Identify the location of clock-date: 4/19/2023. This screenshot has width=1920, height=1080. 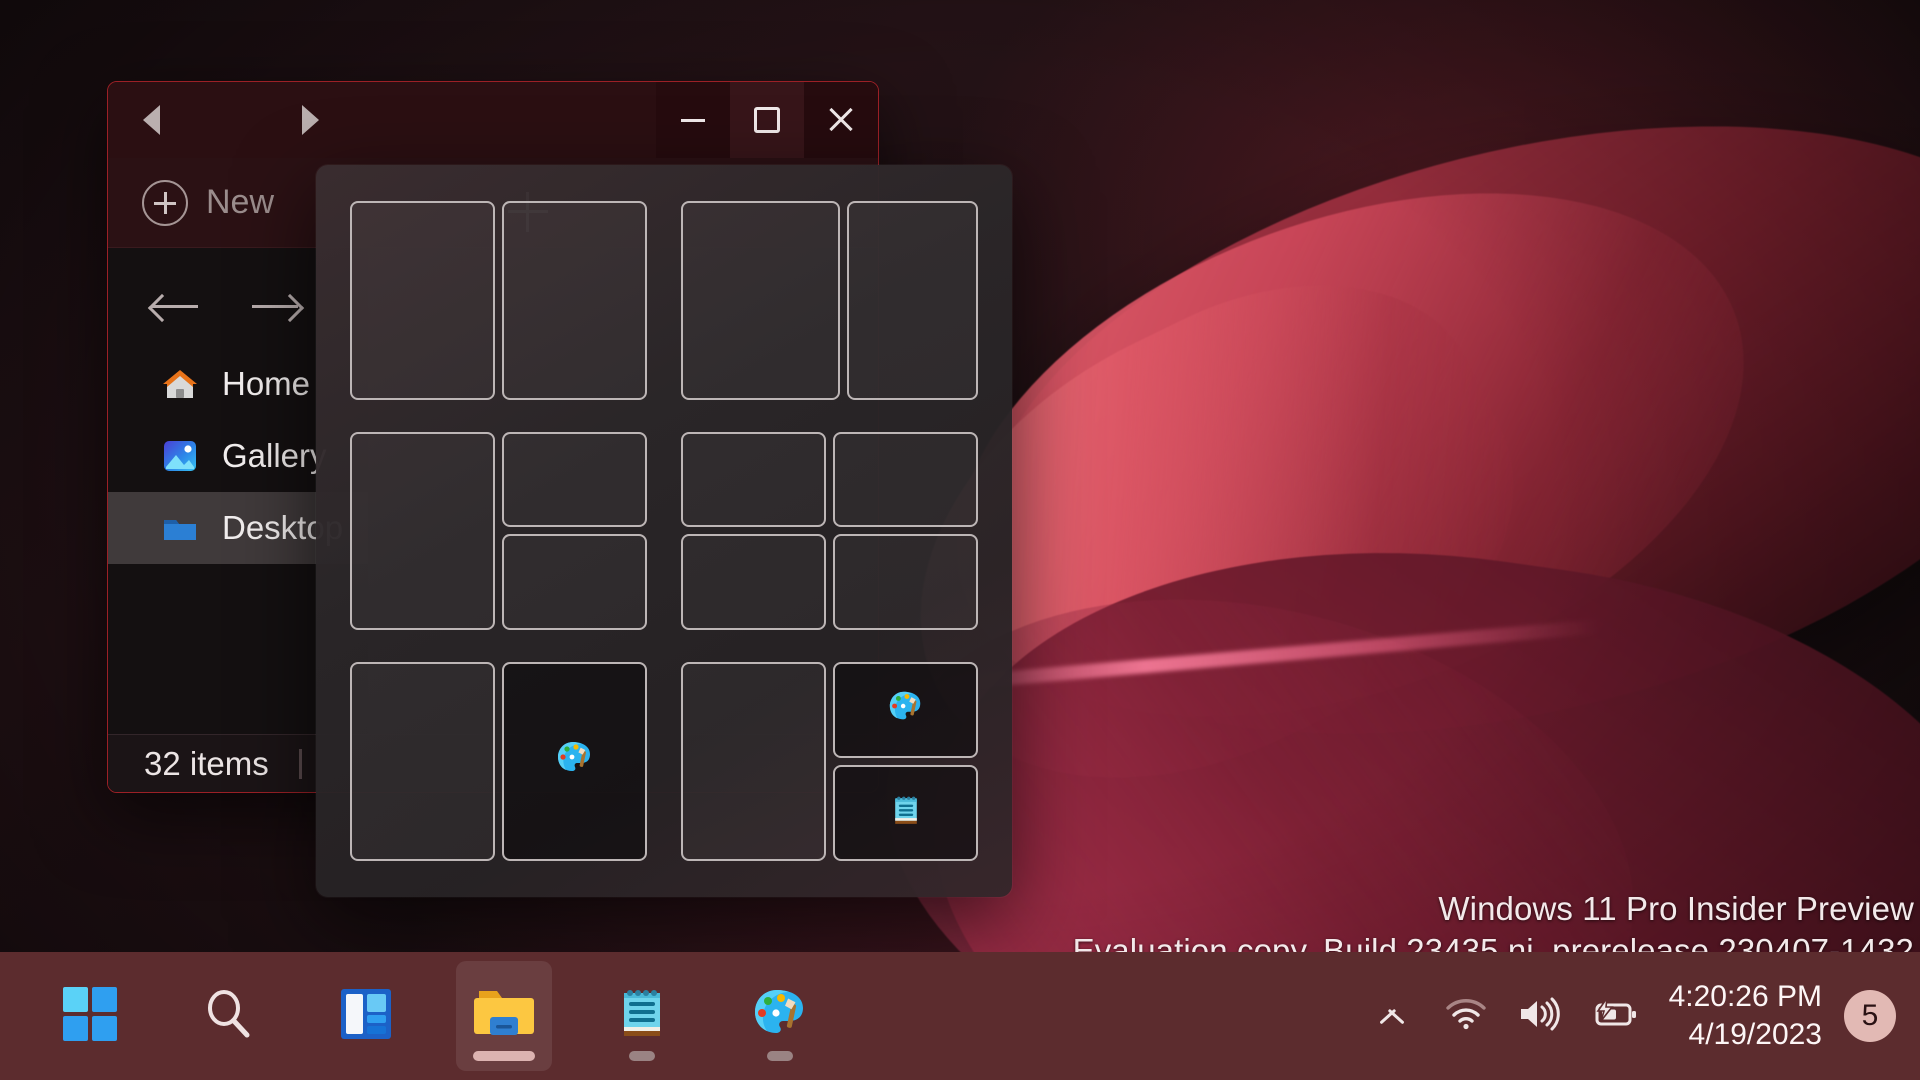
(1755, 1034).